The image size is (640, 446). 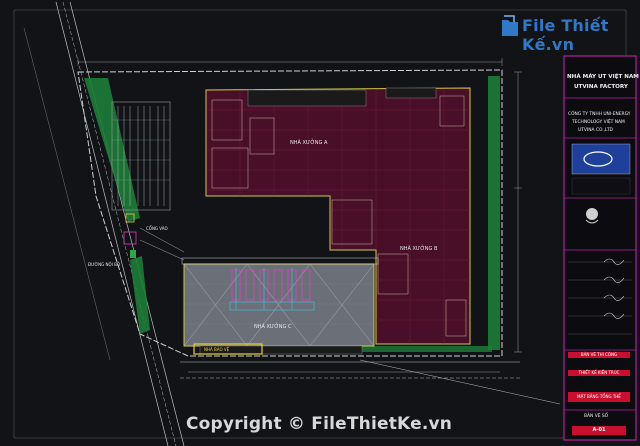 What do you see at coordinates (273, 327) in the screenshot?
I see `label-building-c: NHÀ XƯỞNG C` at bounding box center [273, 327].